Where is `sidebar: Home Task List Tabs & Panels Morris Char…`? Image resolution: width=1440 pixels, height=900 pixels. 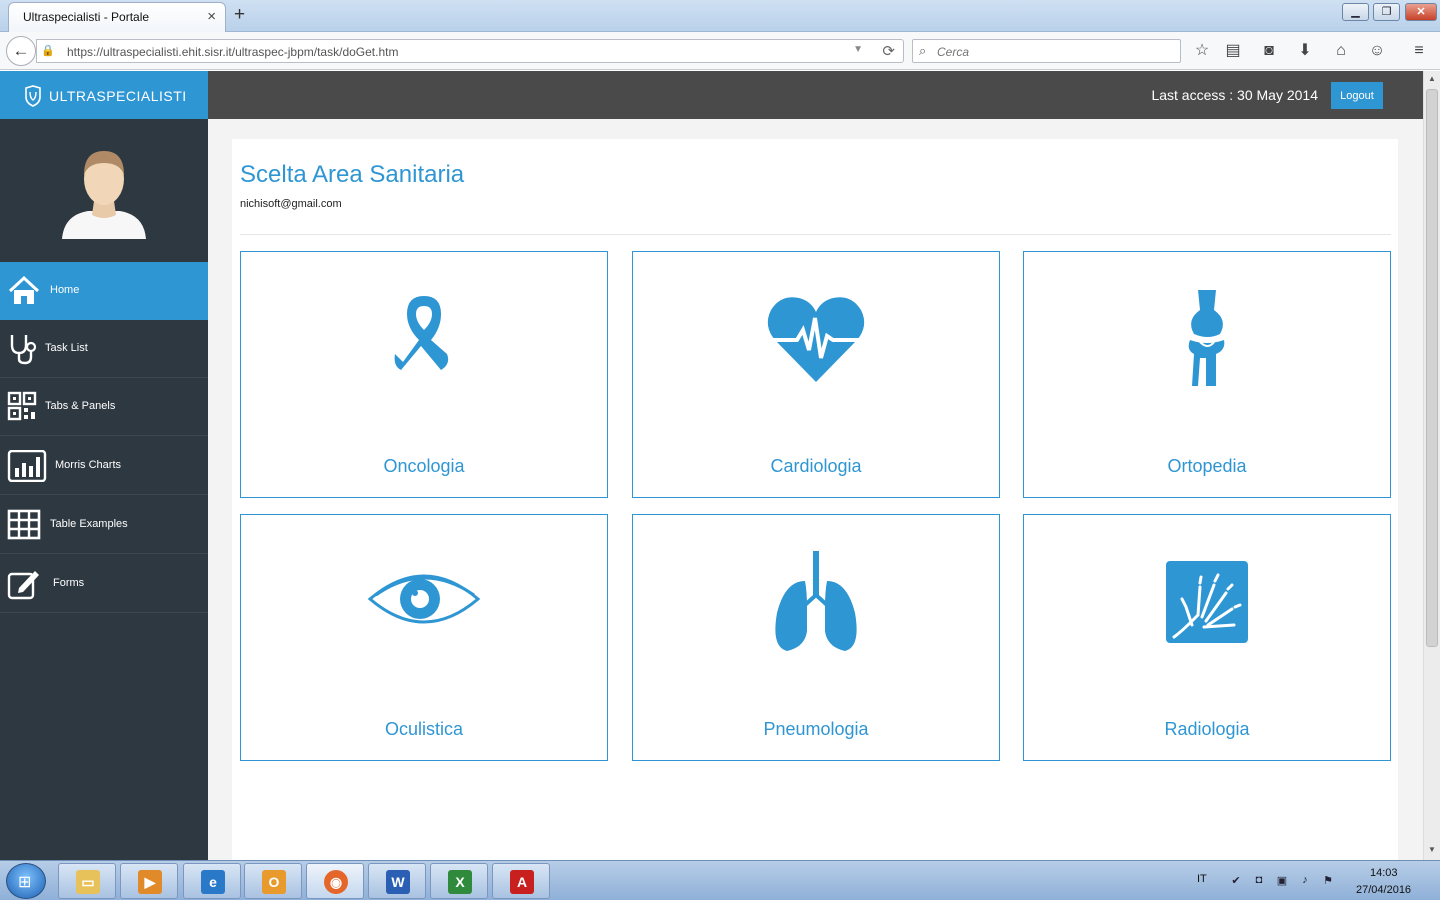
sidebar: Home Task List Tabs & Panels Morris Char… is located at coordinates (104, 489).